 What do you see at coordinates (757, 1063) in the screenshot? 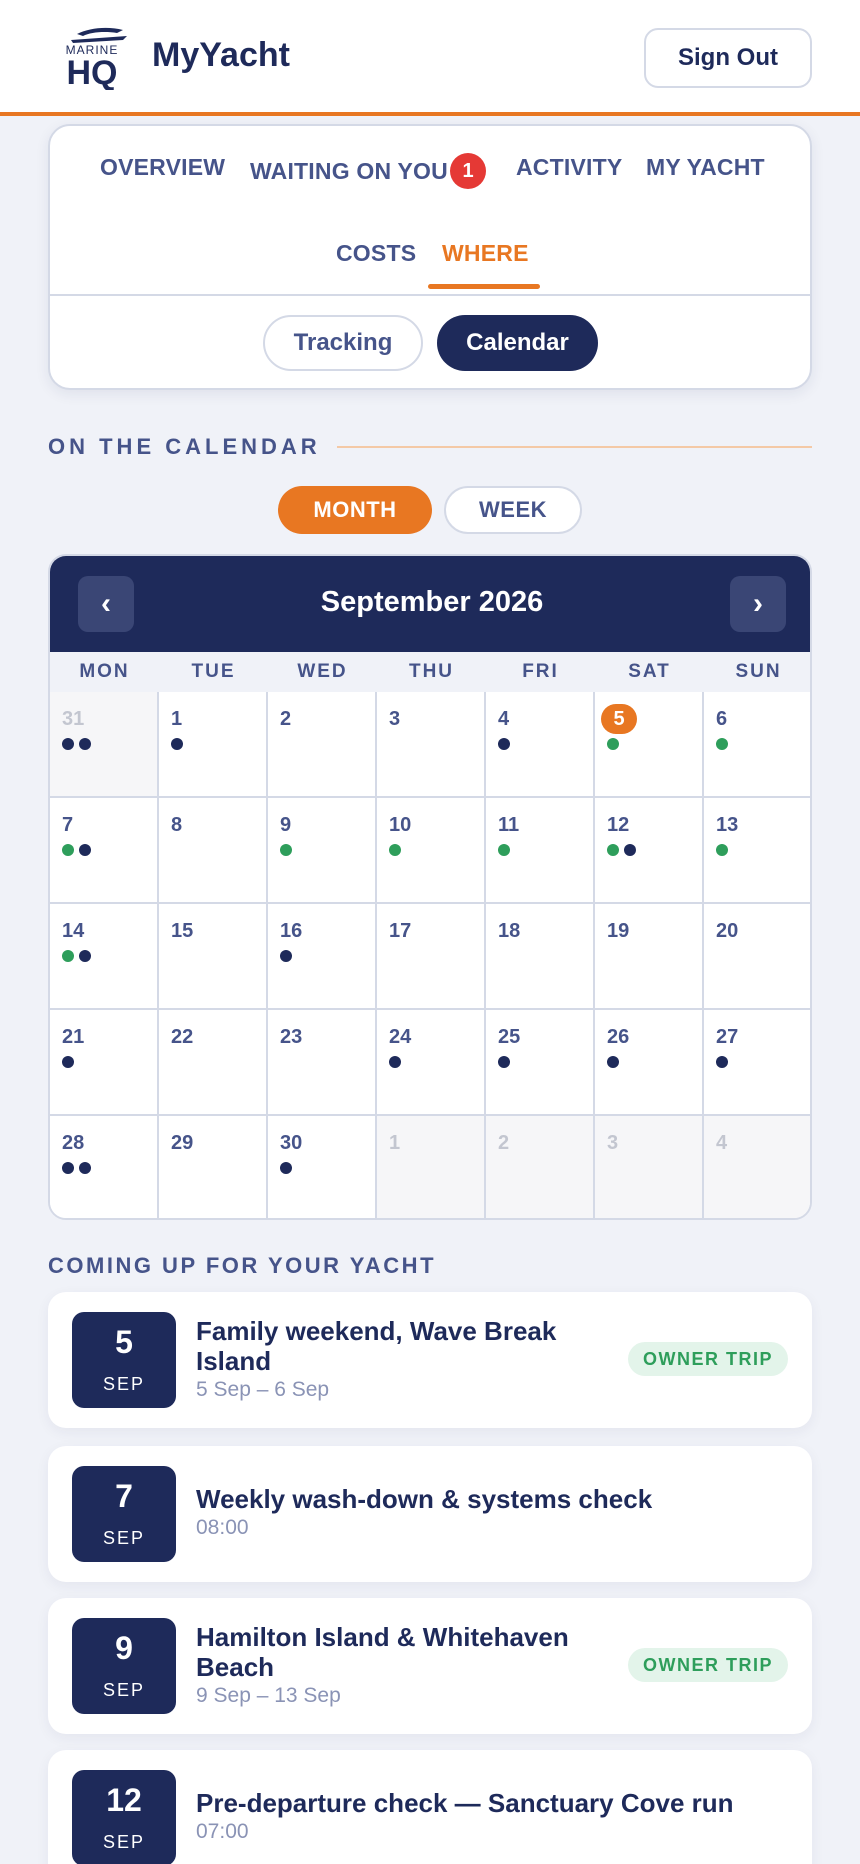
I see `calendar-day-cell: 27` at bounding box center [757, 1063].